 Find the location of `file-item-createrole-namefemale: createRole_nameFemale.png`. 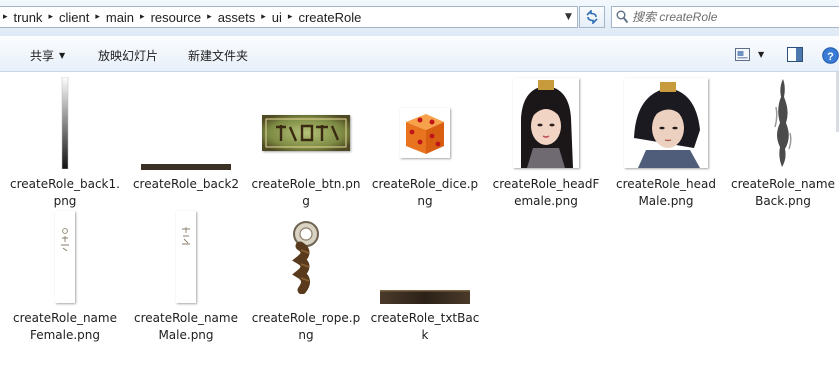

file-item-createrole-namefemale: createRole_nameFemale.png is located at coordinates (65, 274).